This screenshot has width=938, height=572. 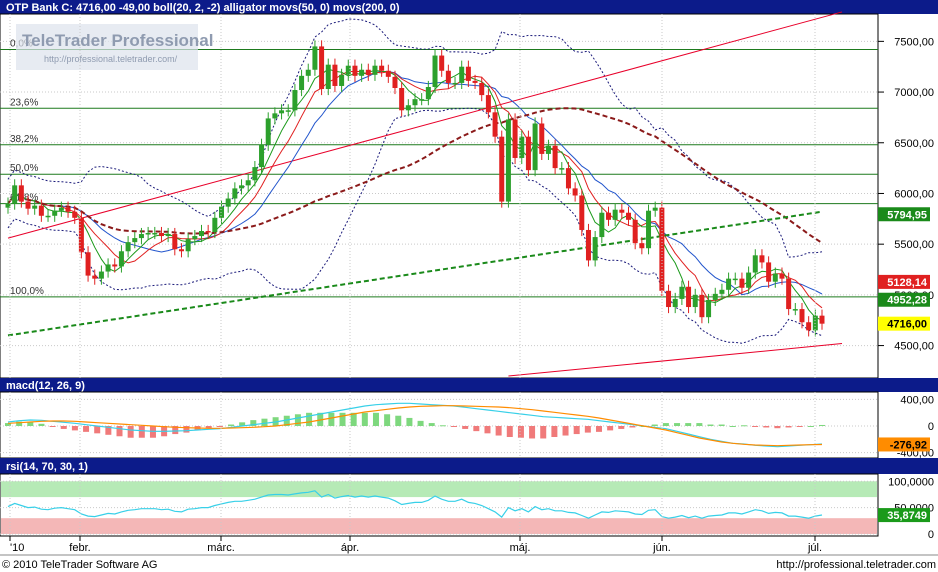 I want to click on watermark-brand: TeleTrader Professional, so click(x=117, y=40).